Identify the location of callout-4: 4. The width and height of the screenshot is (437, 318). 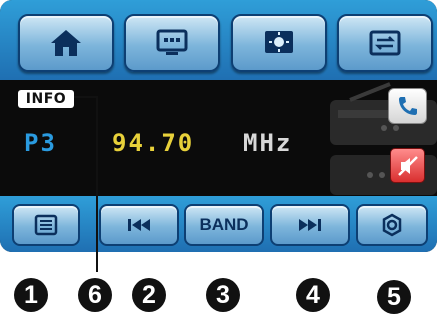
(313, 295).